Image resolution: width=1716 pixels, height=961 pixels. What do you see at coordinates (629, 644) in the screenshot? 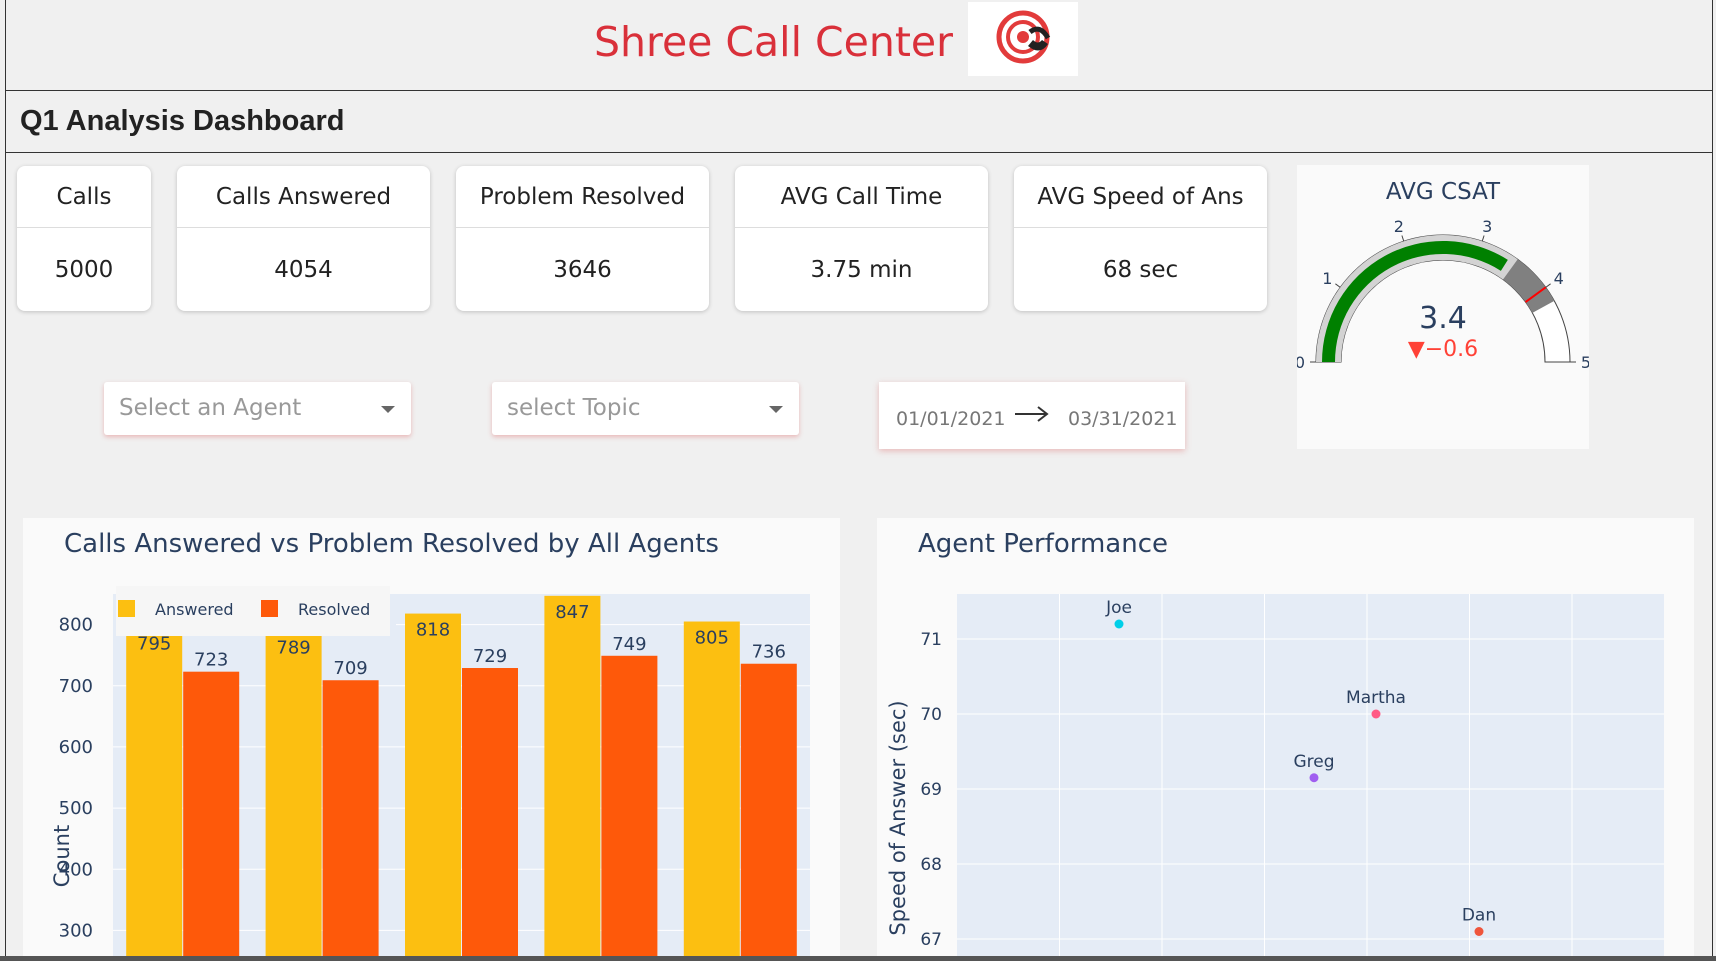
I see `bar-value-label: 749` at bounding box center [629, 644].